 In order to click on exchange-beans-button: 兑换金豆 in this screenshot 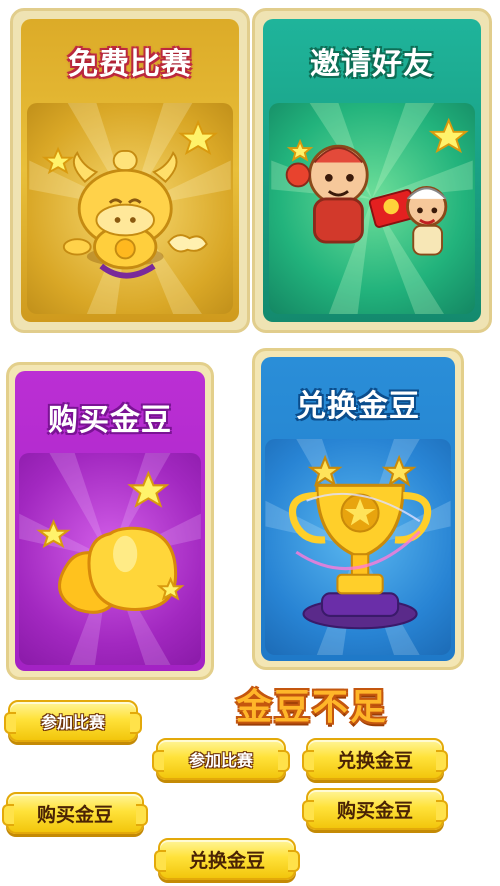, I will do `click(375, 759)`.